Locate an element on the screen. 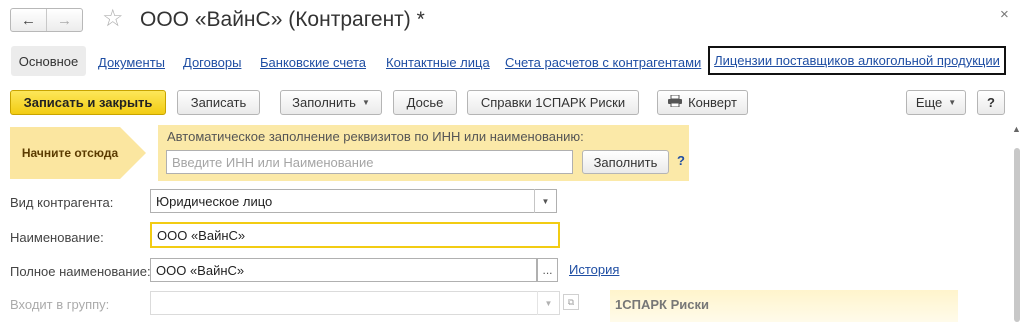  inn-search-input: Введите ИНН или Наименование is located at coordinates (369, 162).